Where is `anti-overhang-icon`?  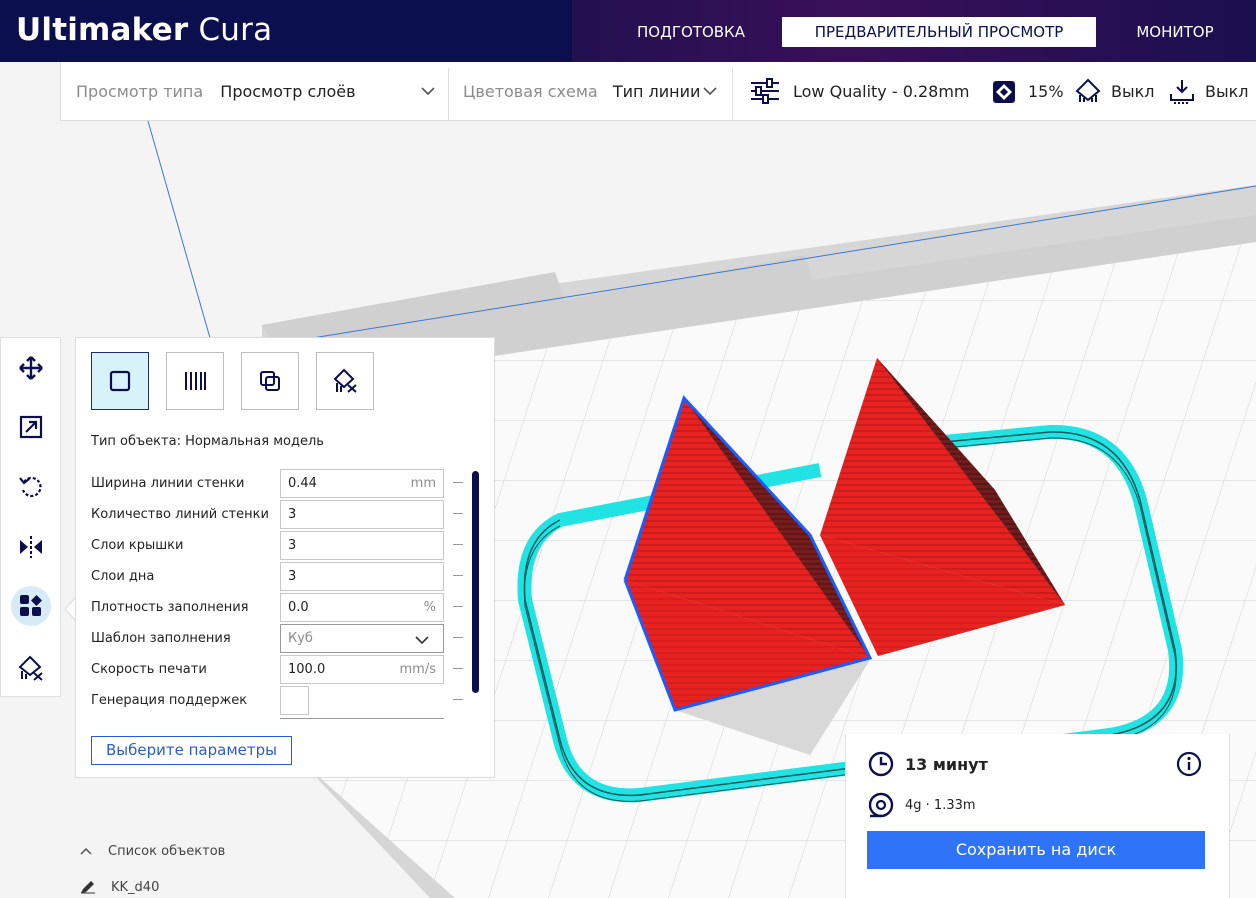
anti-overhang-icon is located at coordinates (345, 380).